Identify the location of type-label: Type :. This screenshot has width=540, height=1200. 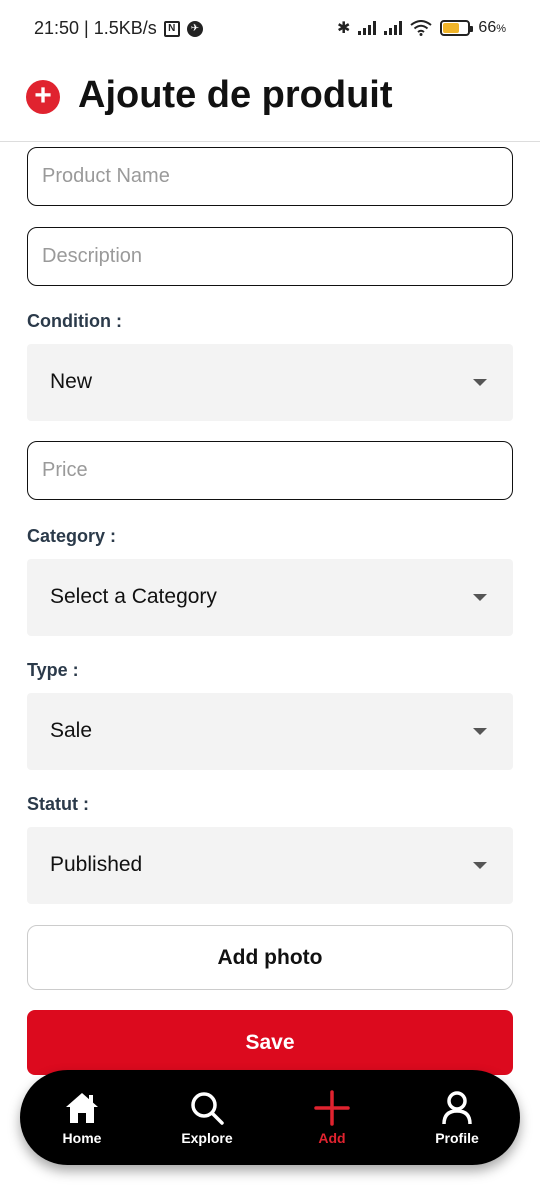
(53, 670).